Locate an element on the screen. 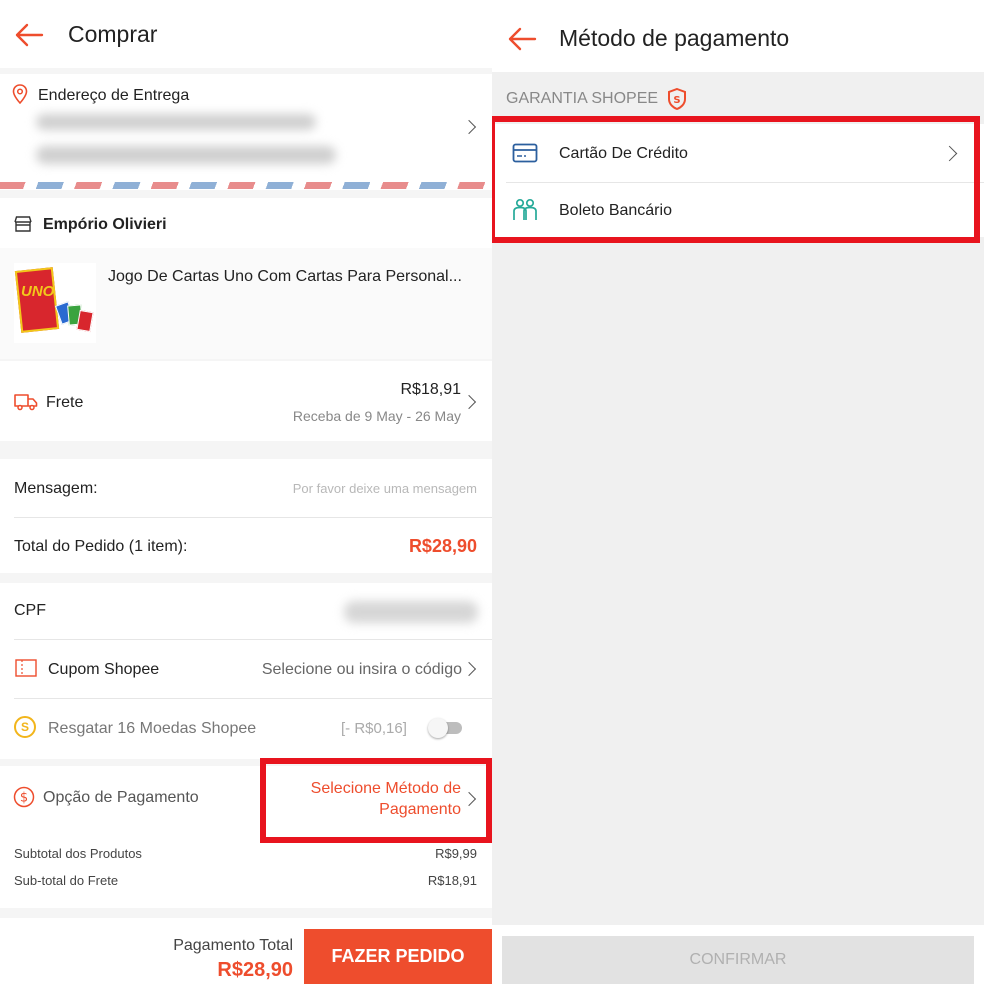 The image size is (984, 984). section-title: GARANTIA SHOPEE is located at coordinates (582, 98).